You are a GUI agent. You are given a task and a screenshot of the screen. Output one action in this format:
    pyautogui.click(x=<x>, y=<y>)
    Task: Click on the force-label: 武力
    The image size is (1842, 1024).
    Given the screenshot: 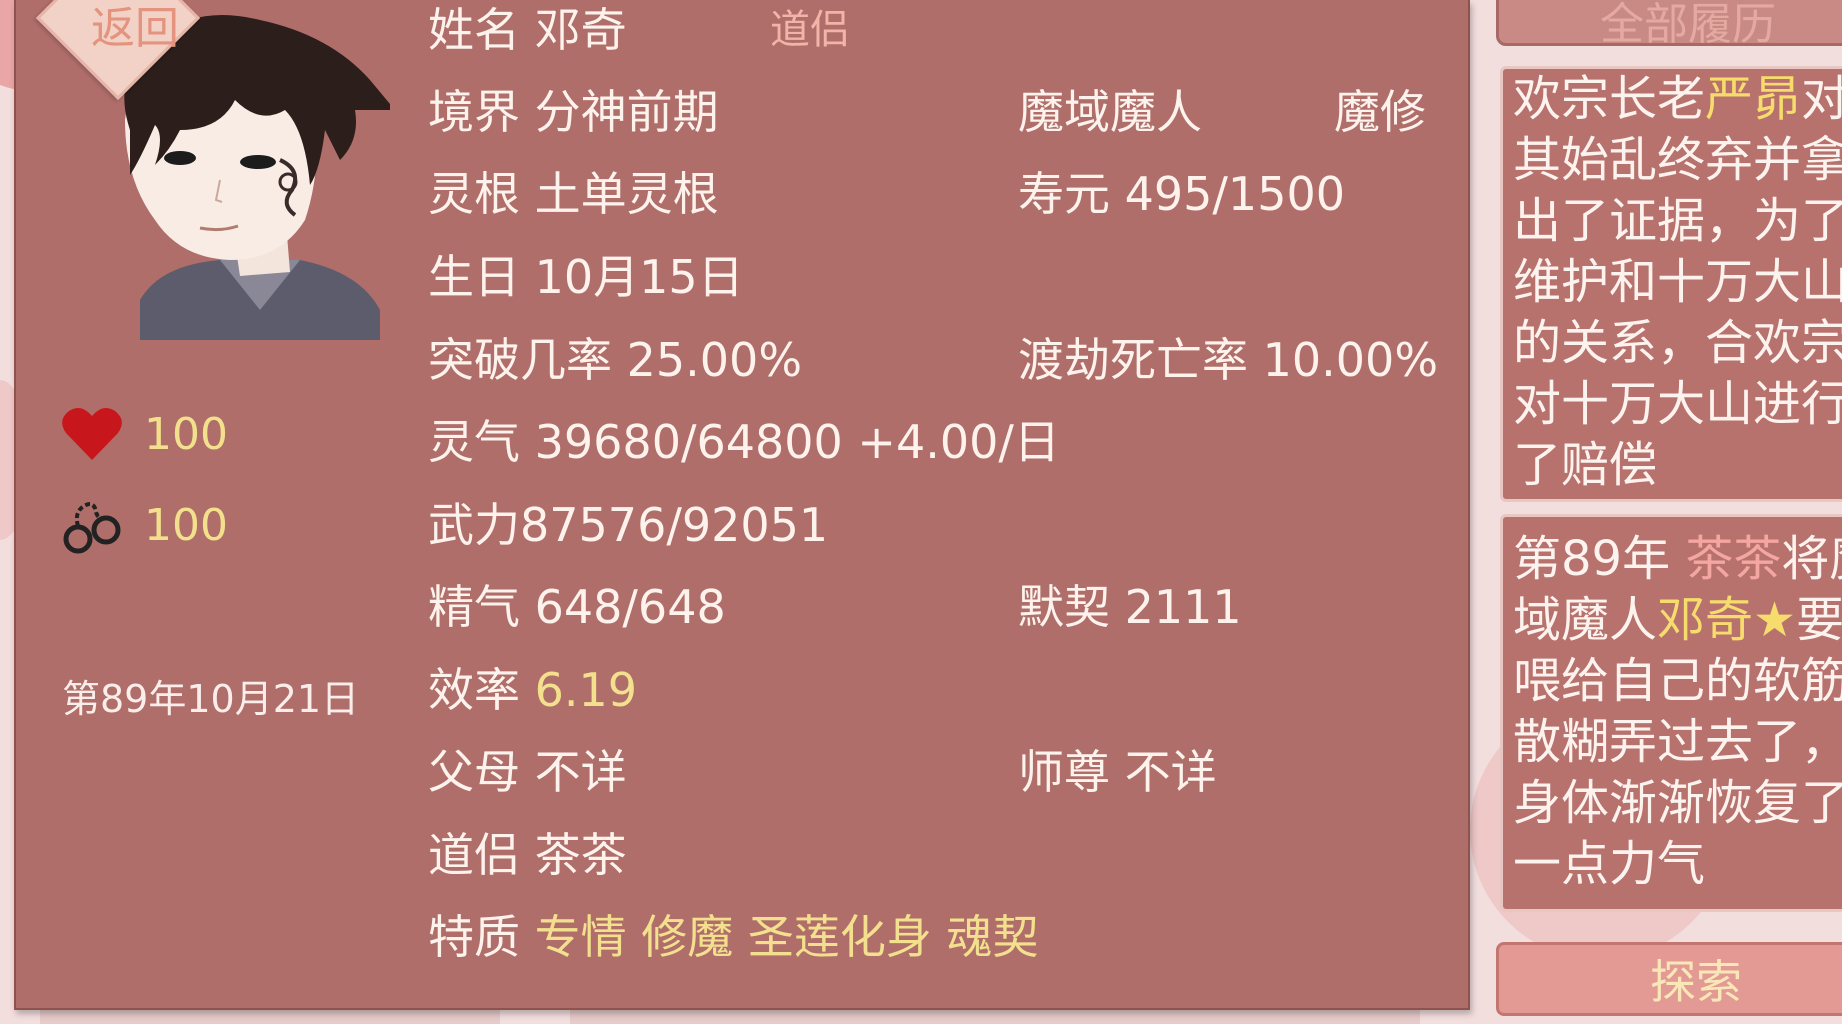 What is the action you would take?
    pyautogui.click(x=474, y=525)
    